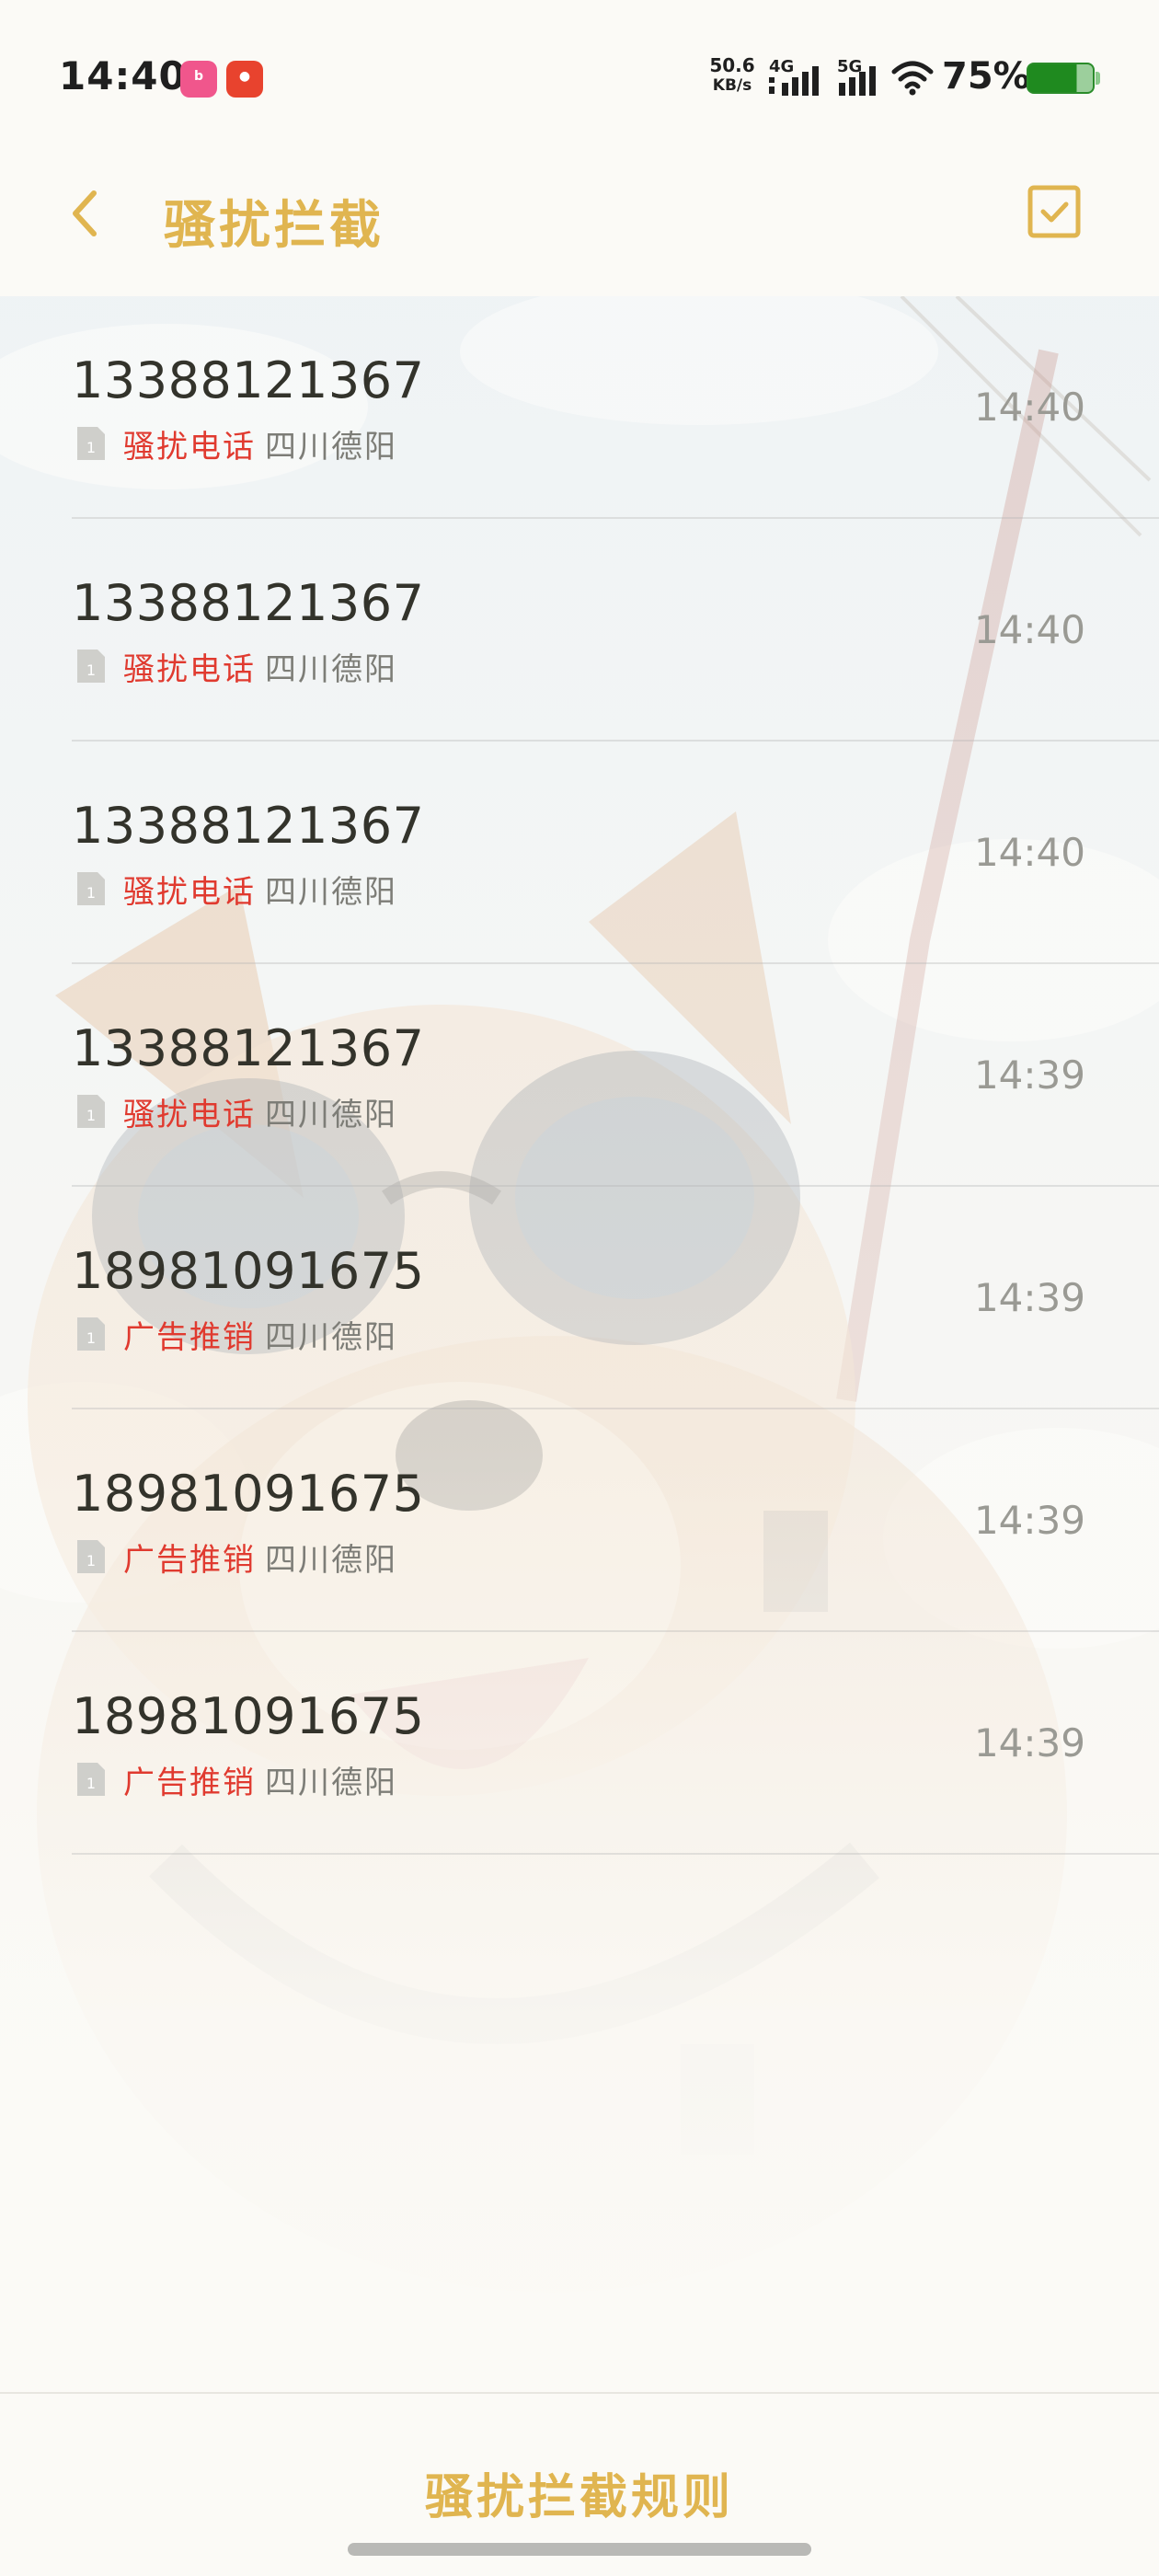 Image resolution: width=1159 pixels, height=2576 pixels. Describe the element at coordinates (732, 85) in the screenshot. I see `network-speed-unit: KB/s` at that location.